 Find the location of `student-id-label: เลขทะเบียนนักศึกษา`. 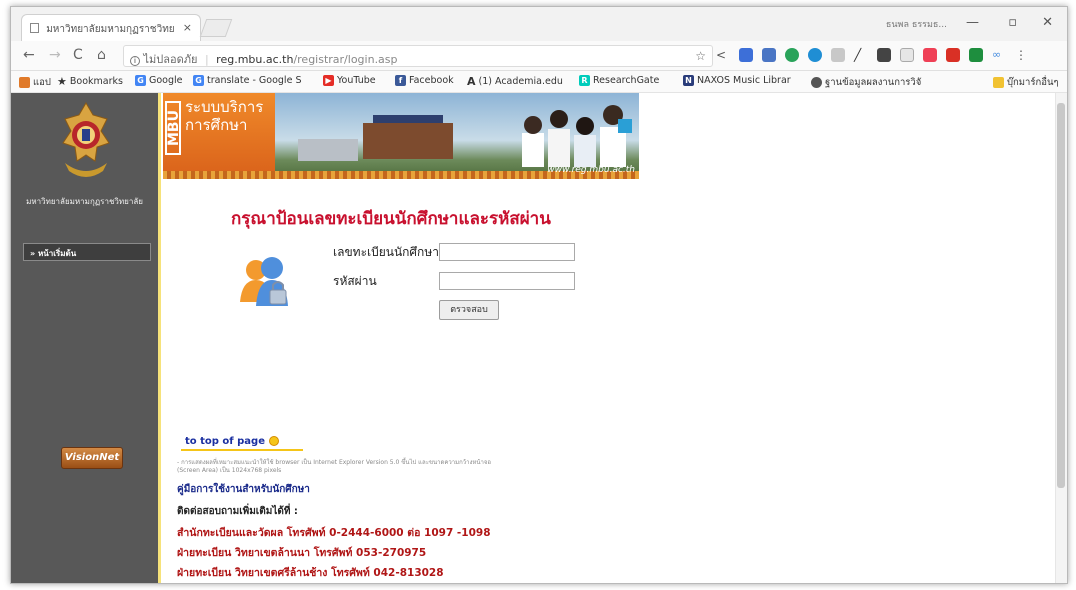

student-id-label: เลขทะเบียนนักศึกษา is located at coordinates (386, 252).